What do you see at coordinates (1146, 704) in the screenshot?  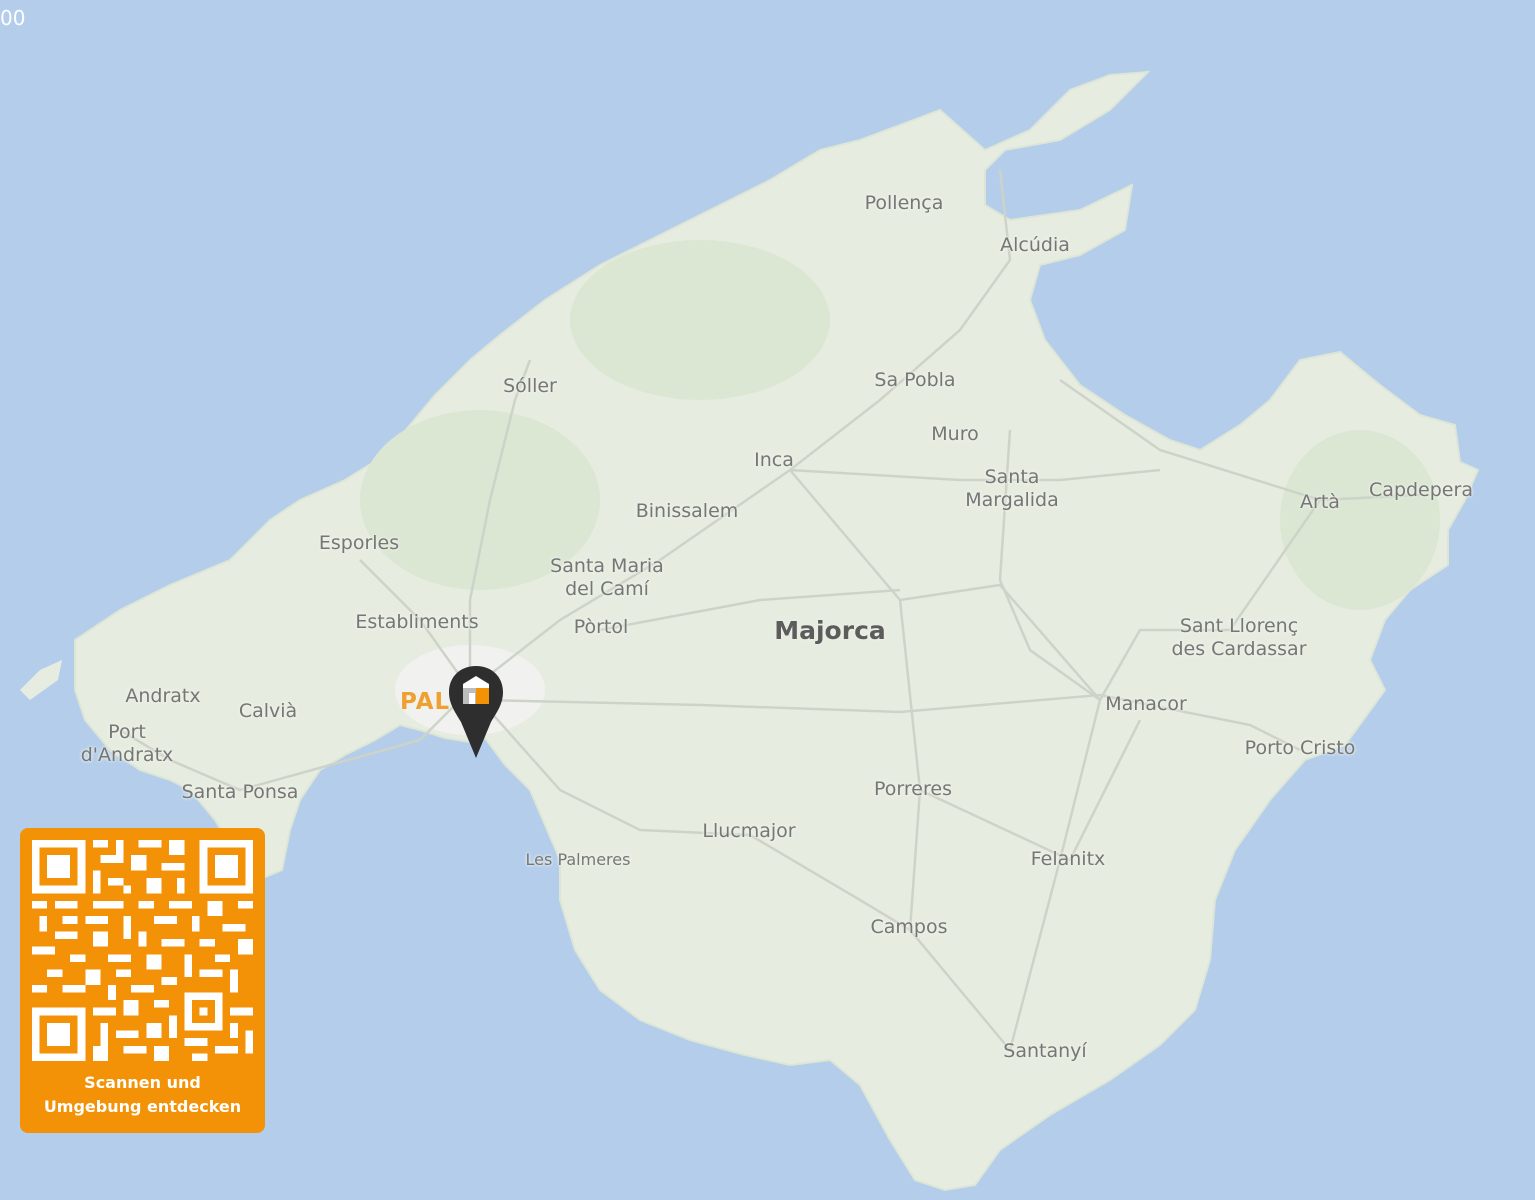 I see `place-manacor: Manacor` at bounding box center [1146, 704].